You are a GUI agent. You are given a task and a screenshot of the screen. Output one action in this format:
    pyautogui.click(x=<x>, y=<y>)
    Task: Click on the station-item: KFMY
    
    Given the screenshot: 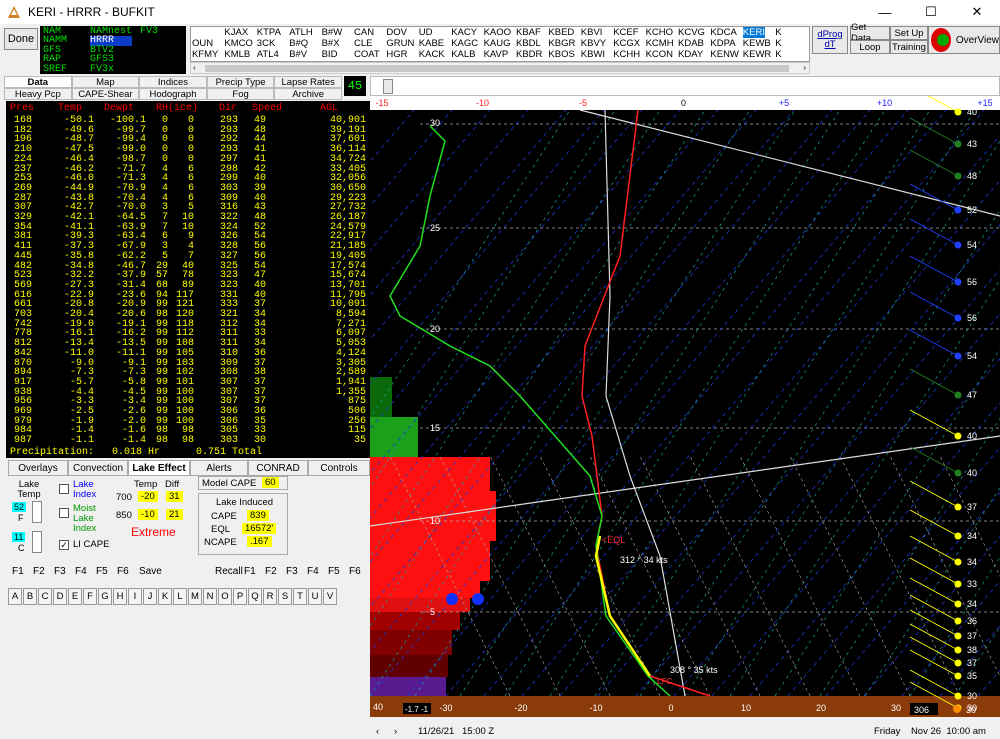 What is the action you would take?
    pyautogui.click(x=205, y=54)
    